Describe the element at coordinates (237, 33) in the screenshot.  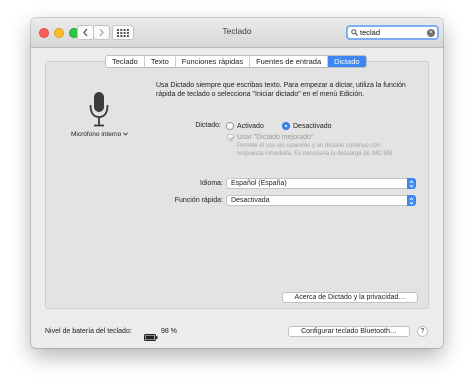
I see `titlebar: Teclado ×` at that location.